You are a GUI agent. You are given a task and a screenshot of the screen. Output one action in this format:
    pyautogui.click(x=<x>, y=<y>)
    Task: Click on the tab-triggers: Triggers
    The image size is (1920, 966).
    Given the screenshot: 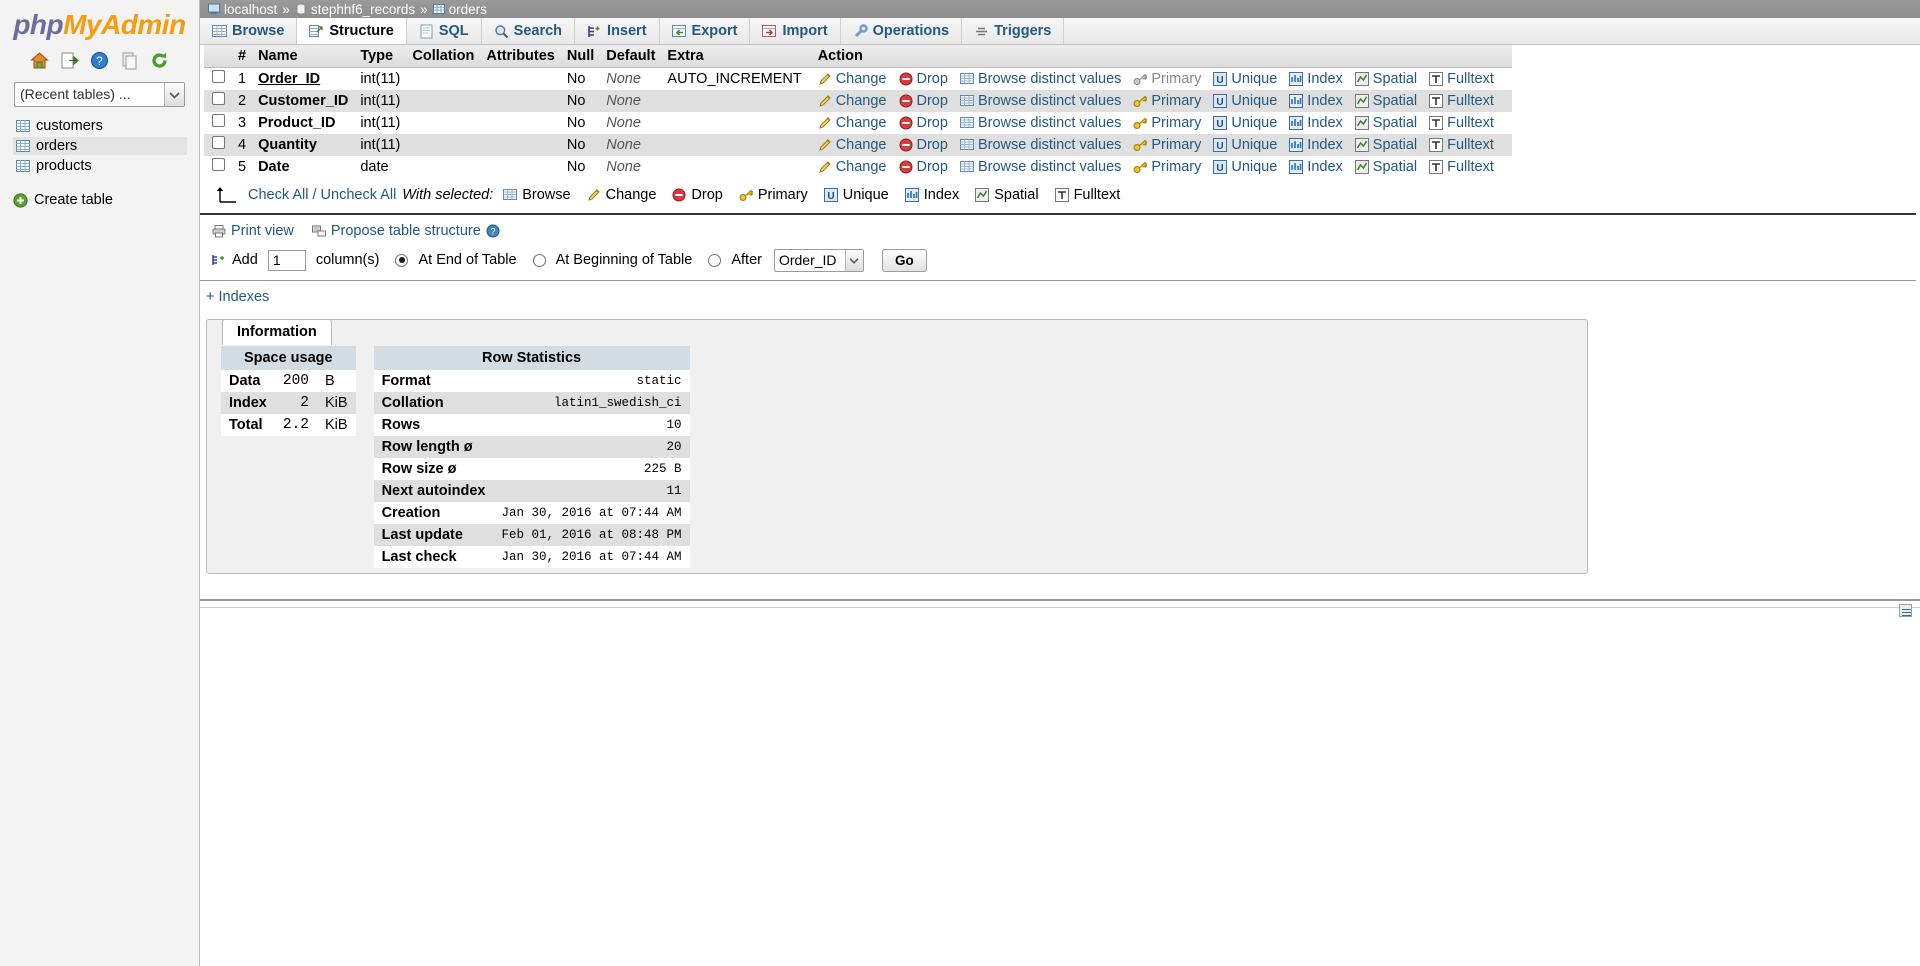 What is the action you would take?
    pyautogui.click(x=1013, y=31)
    